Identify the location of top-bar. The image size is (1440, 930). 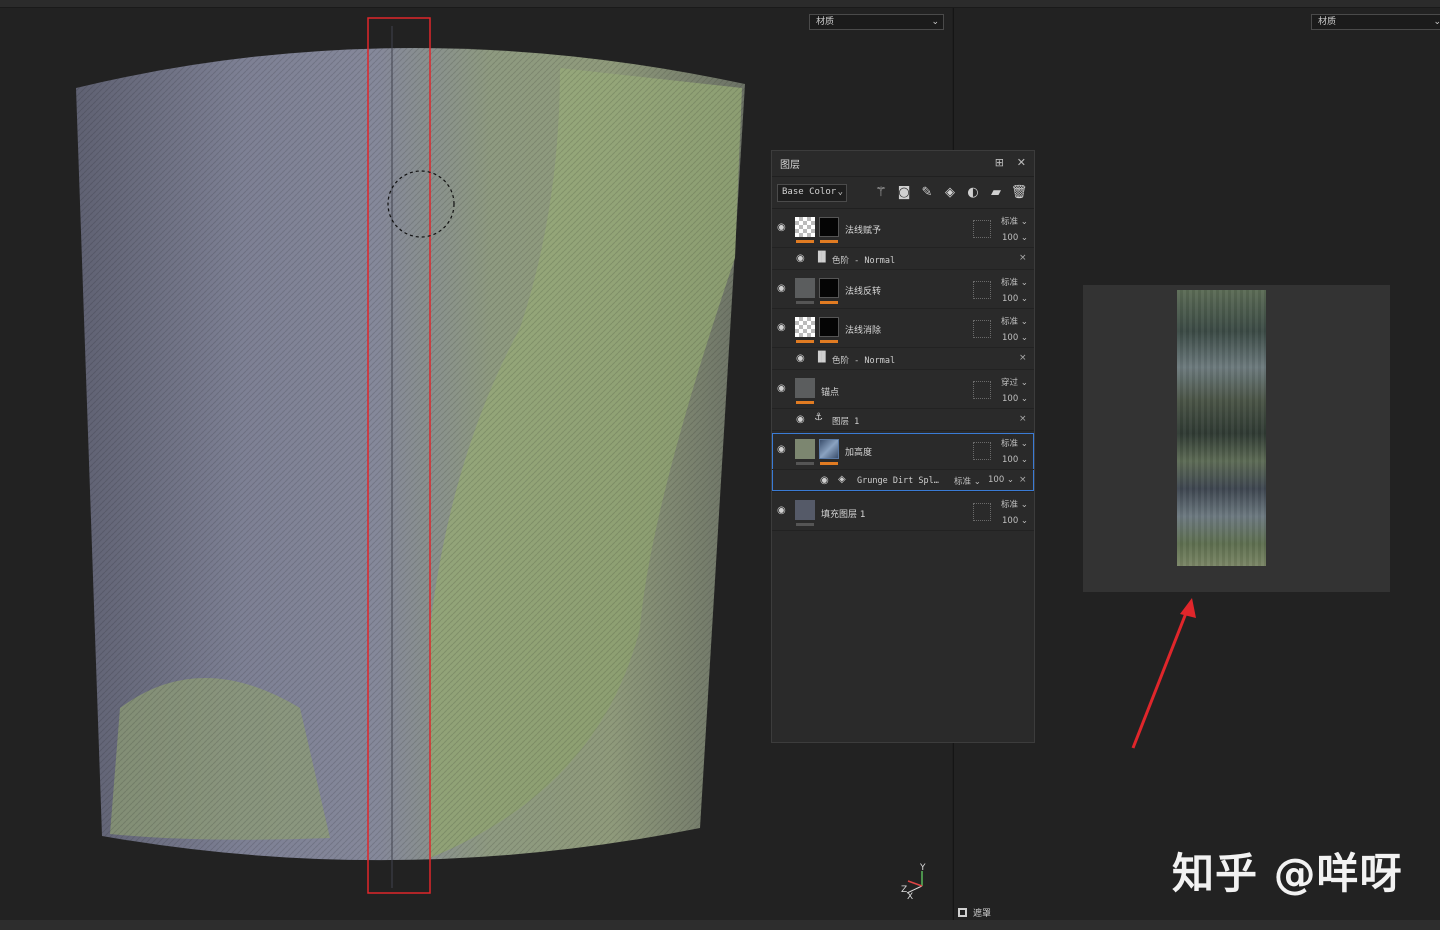
(720, 4).